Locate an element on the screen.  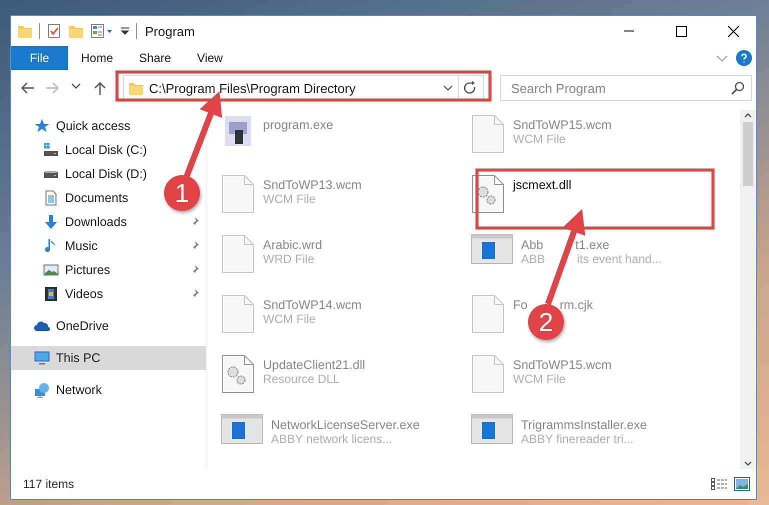
ribbon-tab: Share is located at coordinates (155, 58).